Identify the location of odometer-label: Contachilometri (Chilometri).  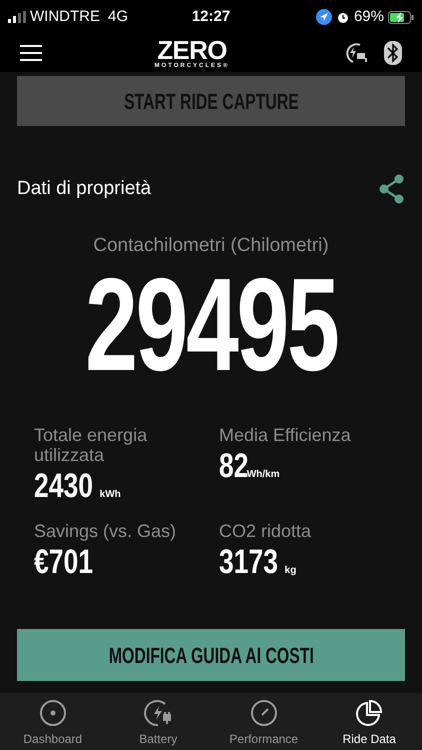
(211, 246).